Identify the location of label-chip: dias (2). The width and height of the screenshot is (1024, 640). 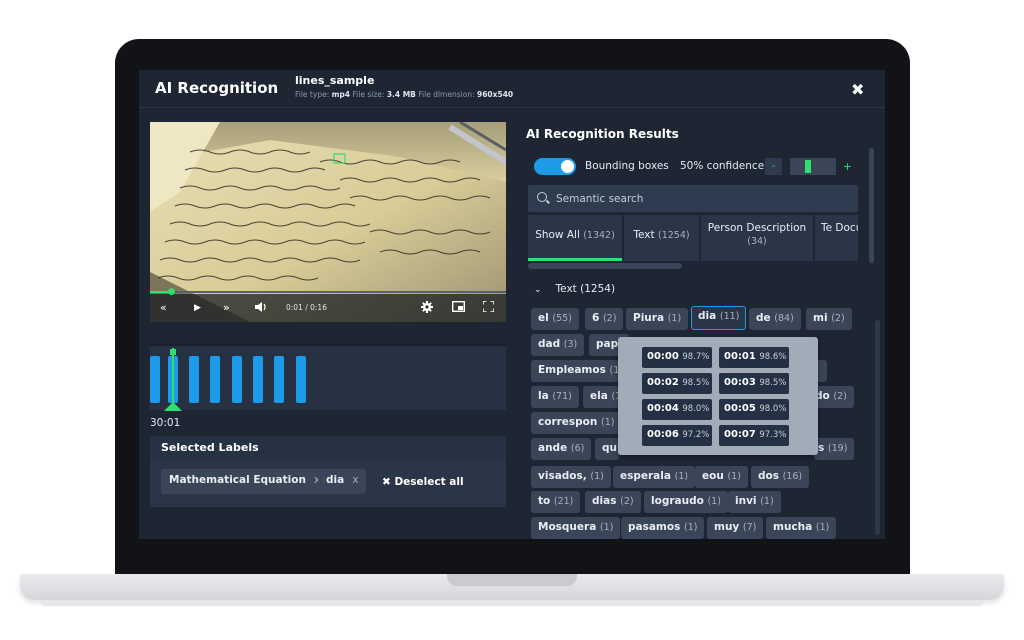
(613, 502).